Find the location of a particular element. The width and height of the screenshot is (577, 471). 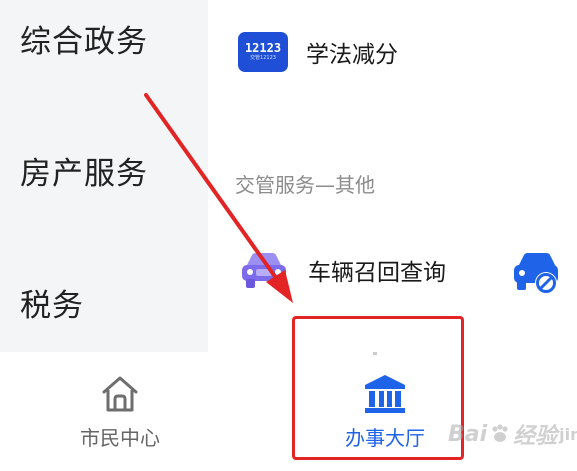

baidu-watermark: Bai 经验 jingyan is located at coordinates (512, 434).